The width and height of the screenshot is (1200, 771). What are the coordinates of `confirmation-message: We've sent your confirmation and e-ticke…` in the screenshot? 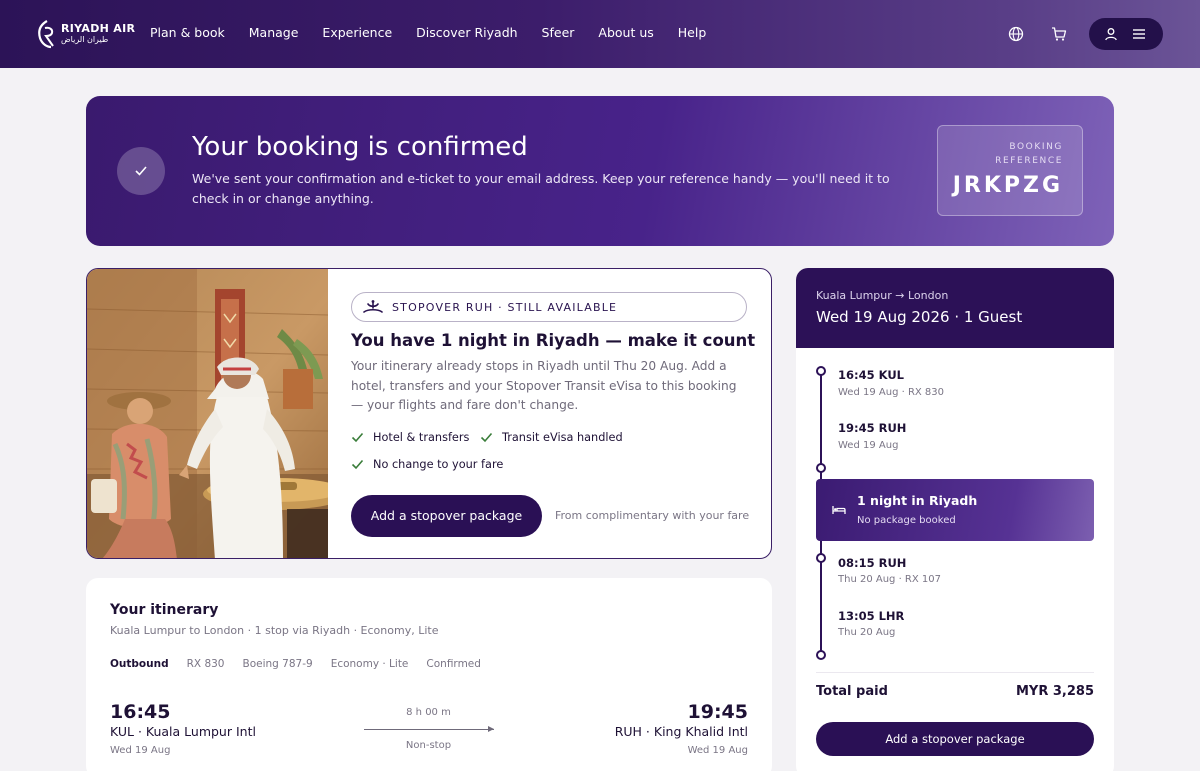 It's located at (541, 188).